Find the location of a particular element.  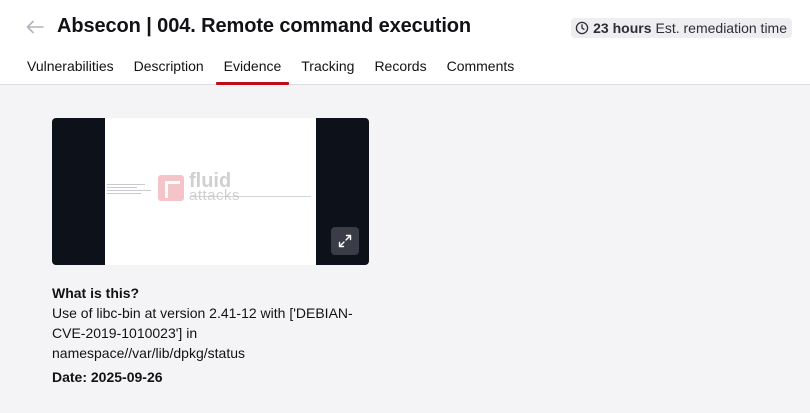

tab-vulnerabilities: Vulnerabilities is located at coordinates (70, 67).